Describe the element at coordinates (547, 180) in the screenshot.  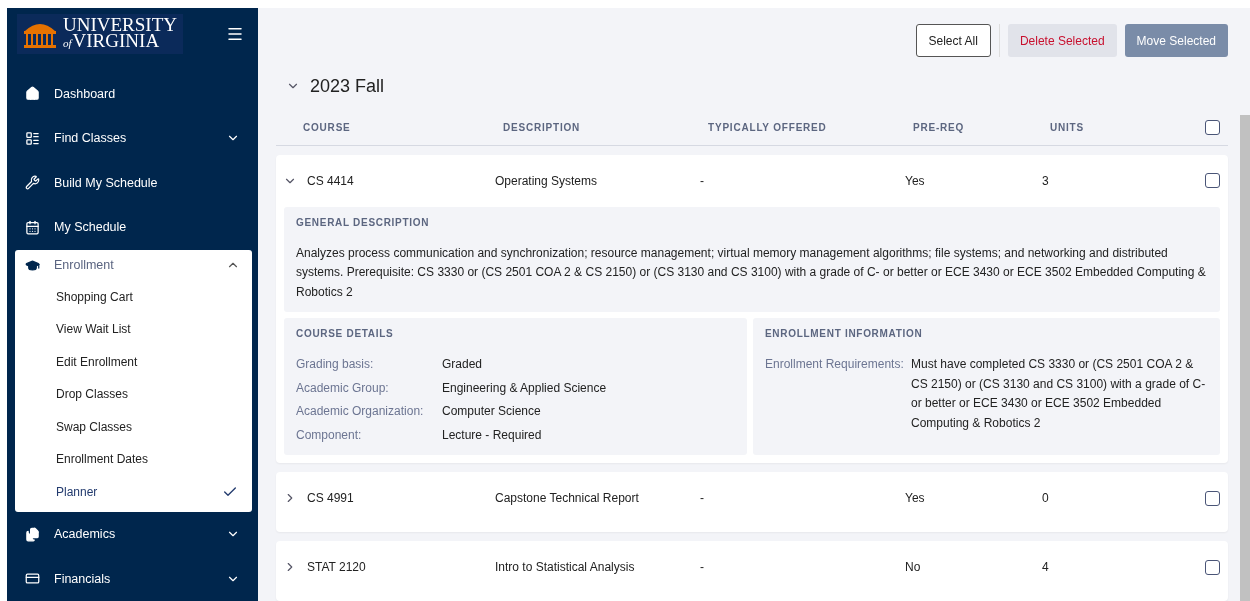
I see `table-cell-text: Operating Systems` at that location.